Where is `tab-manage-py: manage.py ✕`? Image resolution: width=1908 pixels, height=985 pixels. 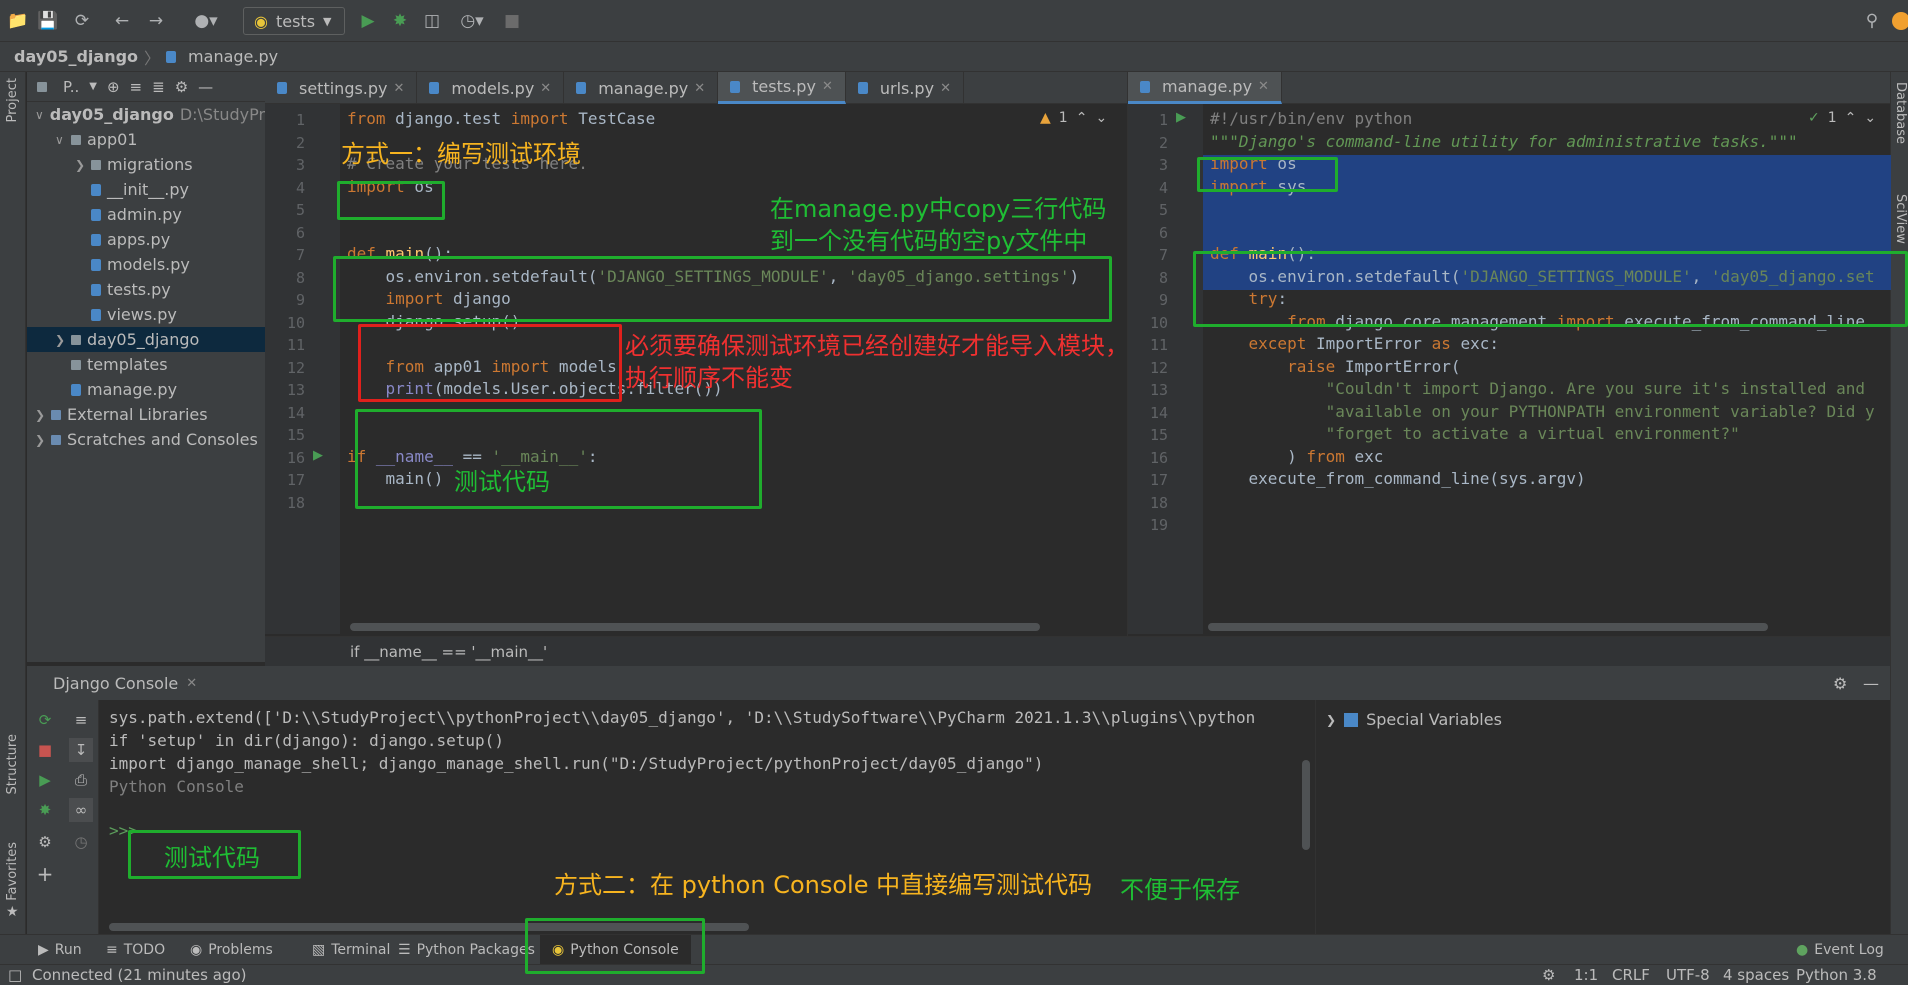 tab-manage-py: manage.py ✕ is located at coordinates (641, 88).